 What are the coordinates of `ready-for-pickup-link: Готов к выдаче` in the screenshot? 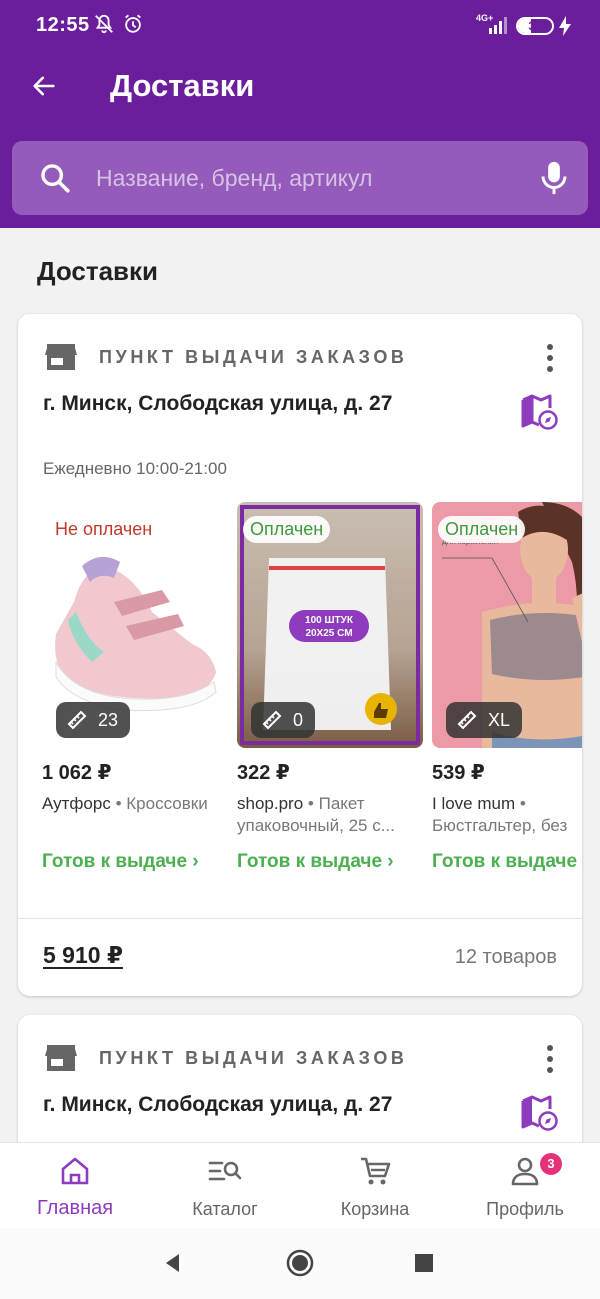 It's located at (507, 862).